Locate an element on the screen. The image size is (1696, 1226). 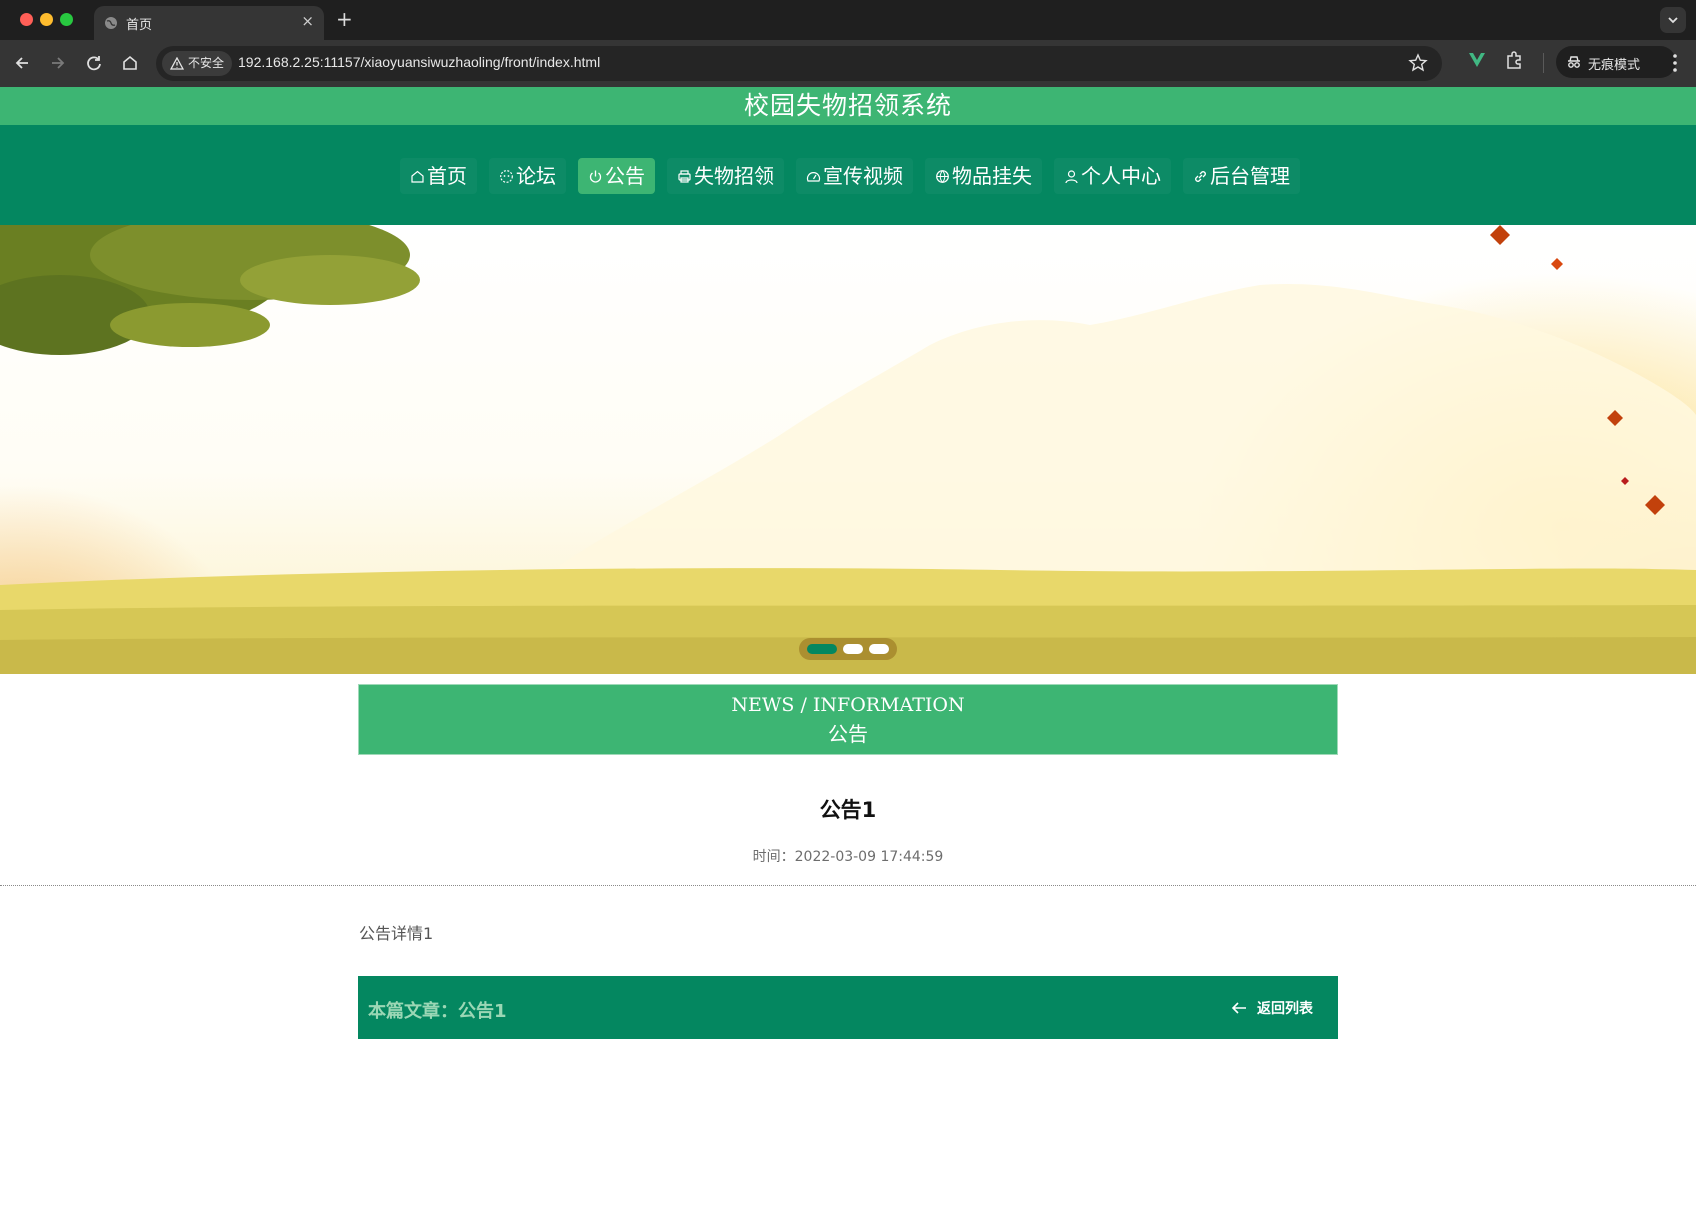
browser-tab: 首页 × is located at coordinates (209, 23).